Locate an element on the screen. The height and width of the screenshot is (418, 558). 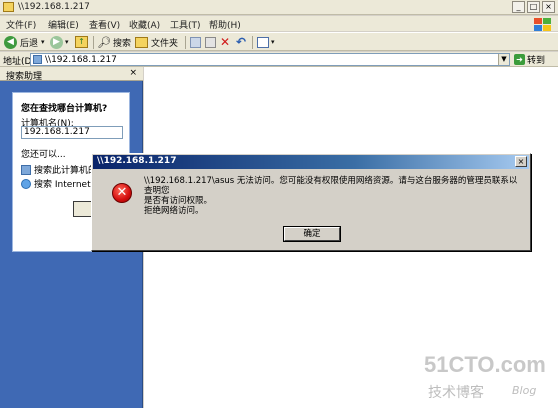
menu-bar: 文件(F) 编辑(E) 查看(V) 收藏(A) 工具(T) 帮助(H) is located at coordinates (279, 23).